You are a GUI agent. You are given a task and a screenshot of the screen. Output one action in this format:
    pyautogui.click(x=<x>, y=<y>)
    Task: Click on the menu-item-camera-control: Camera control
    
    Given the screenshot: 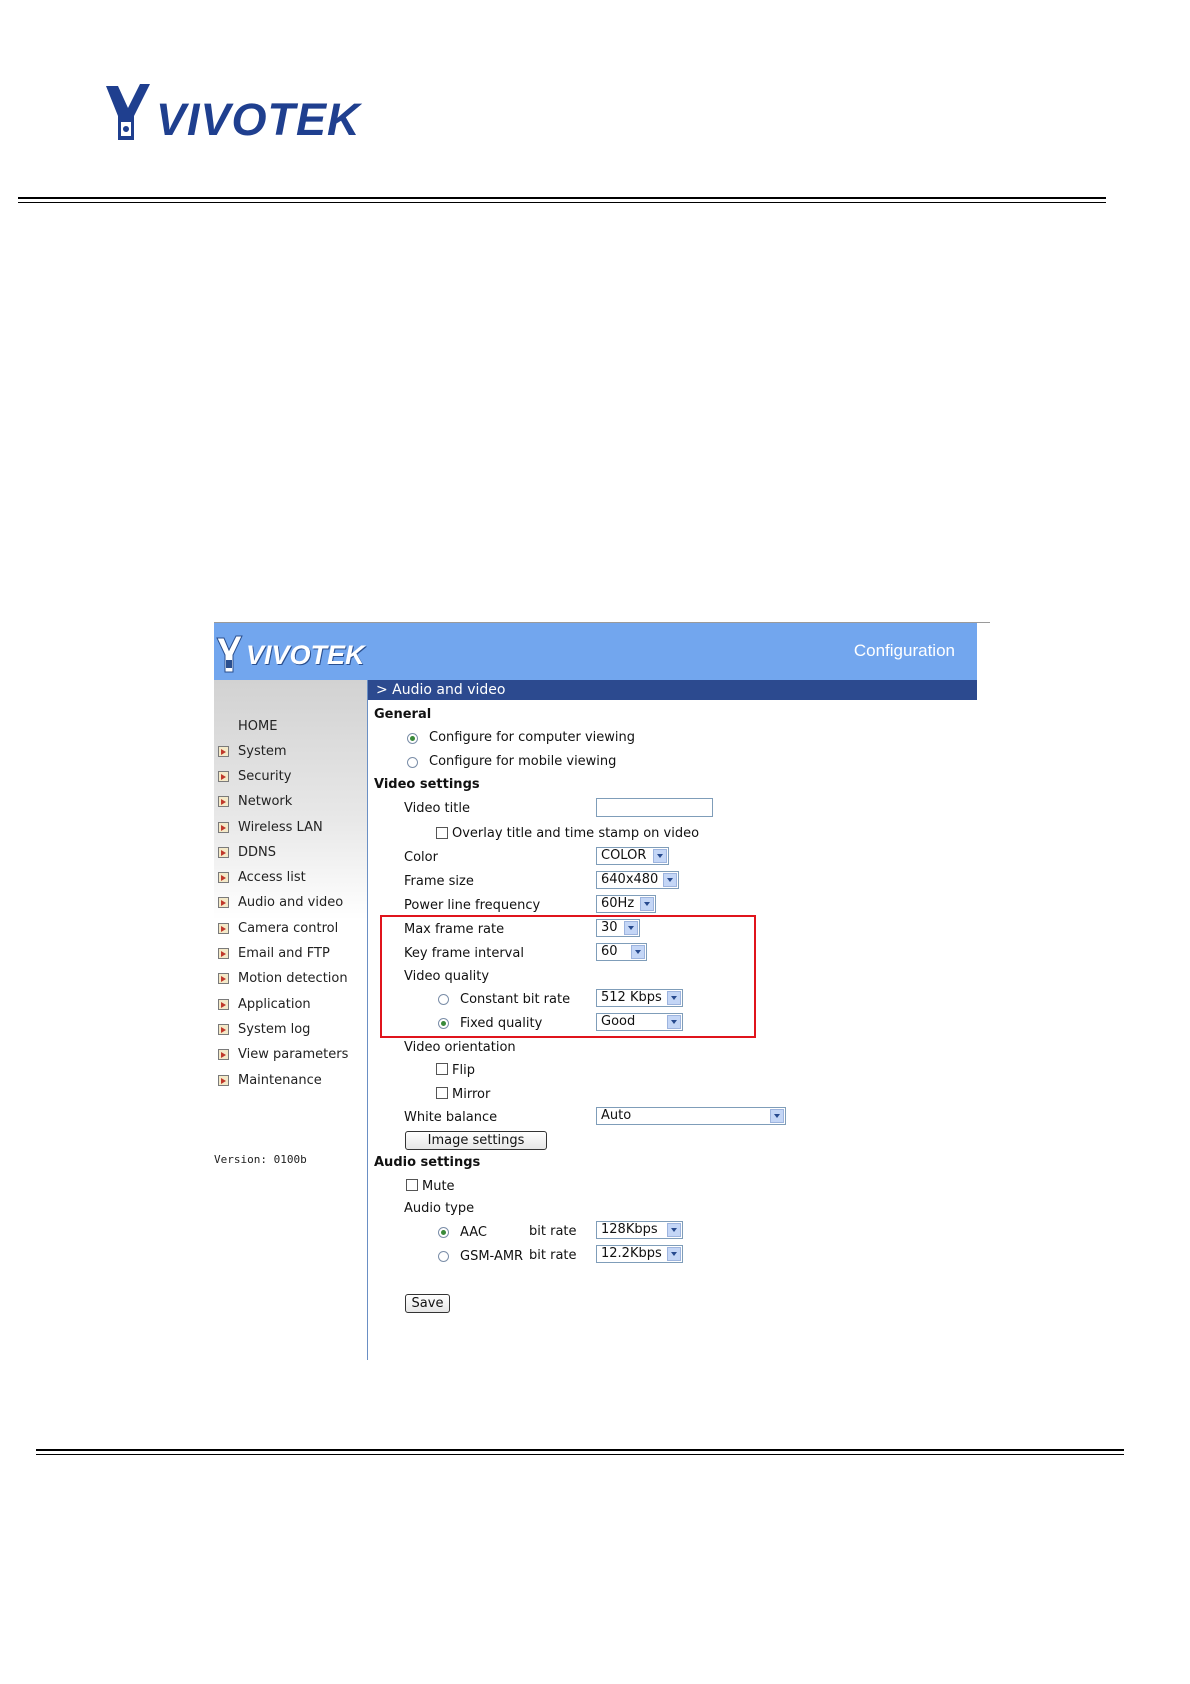 What is the action you would take?
    pyautogui.click(x=278, y=928)
    